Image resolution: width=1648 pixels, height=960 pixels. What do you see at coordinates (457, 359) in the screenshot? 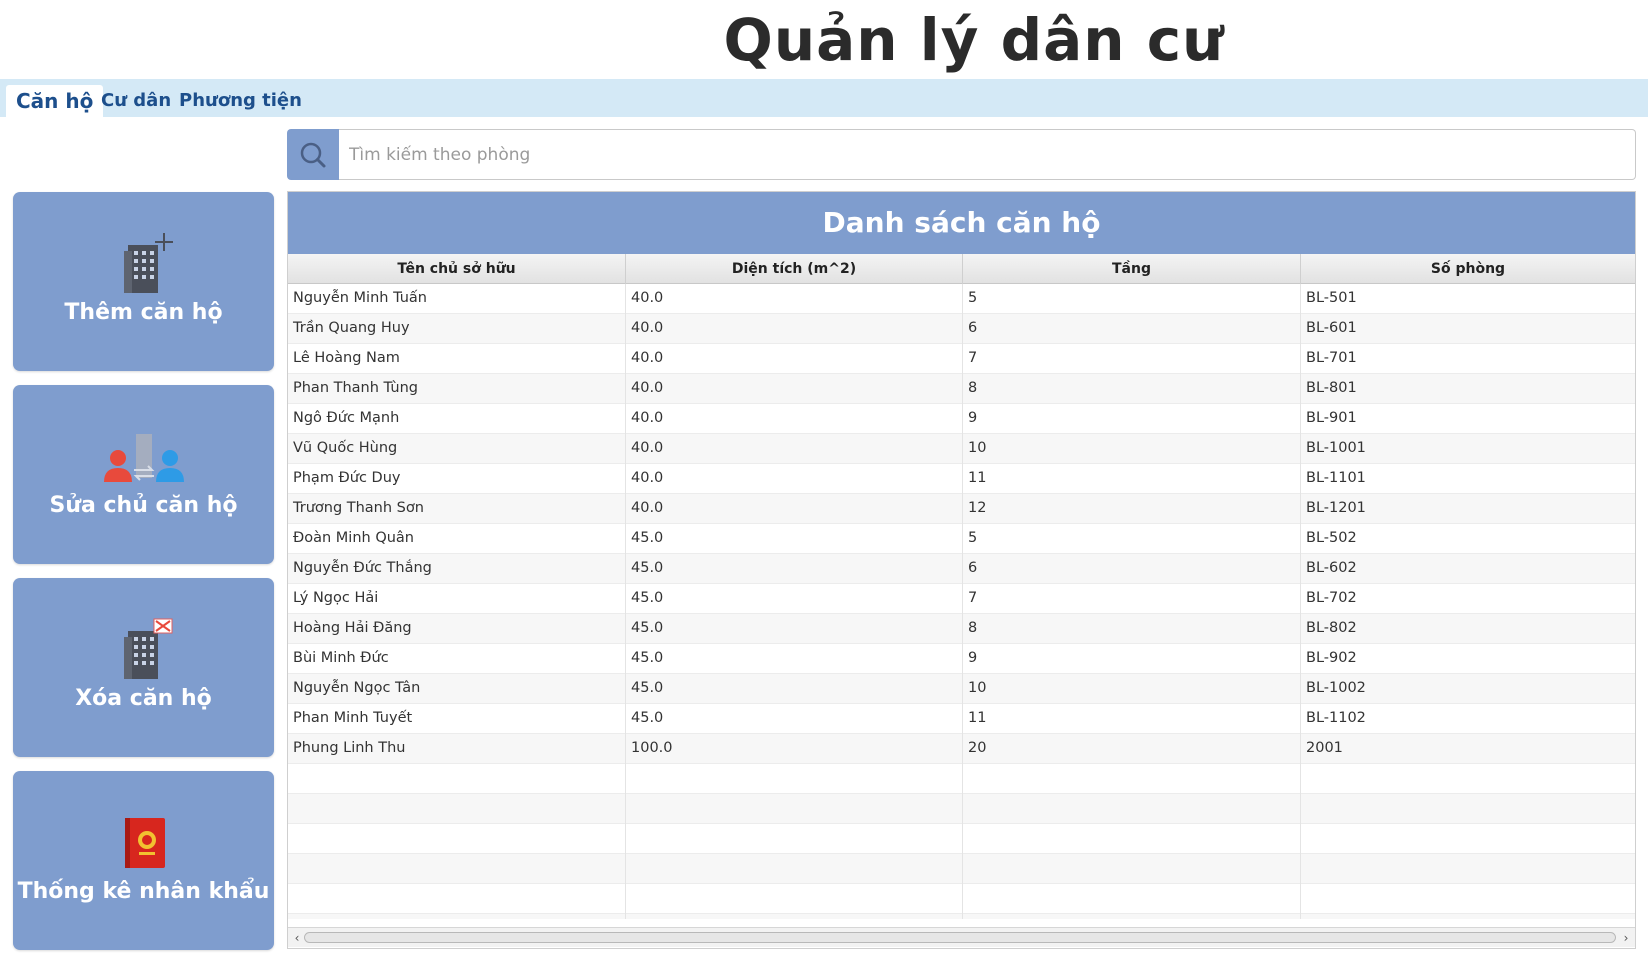
I see `cell-owner: Lê Hoàng Nam` at bounding box center [457, 359].